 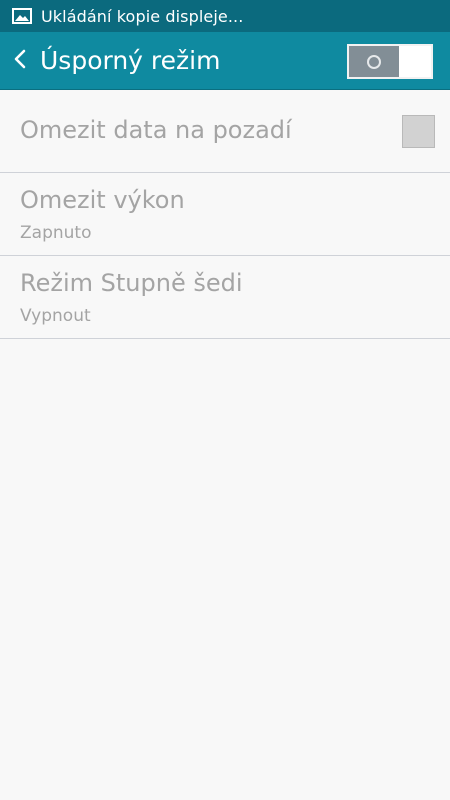 What do you see at coordinates (156, 130) in the screenshot?
I see `setting-title: Omezit data na pozadí` at bounding box center [156, 130].